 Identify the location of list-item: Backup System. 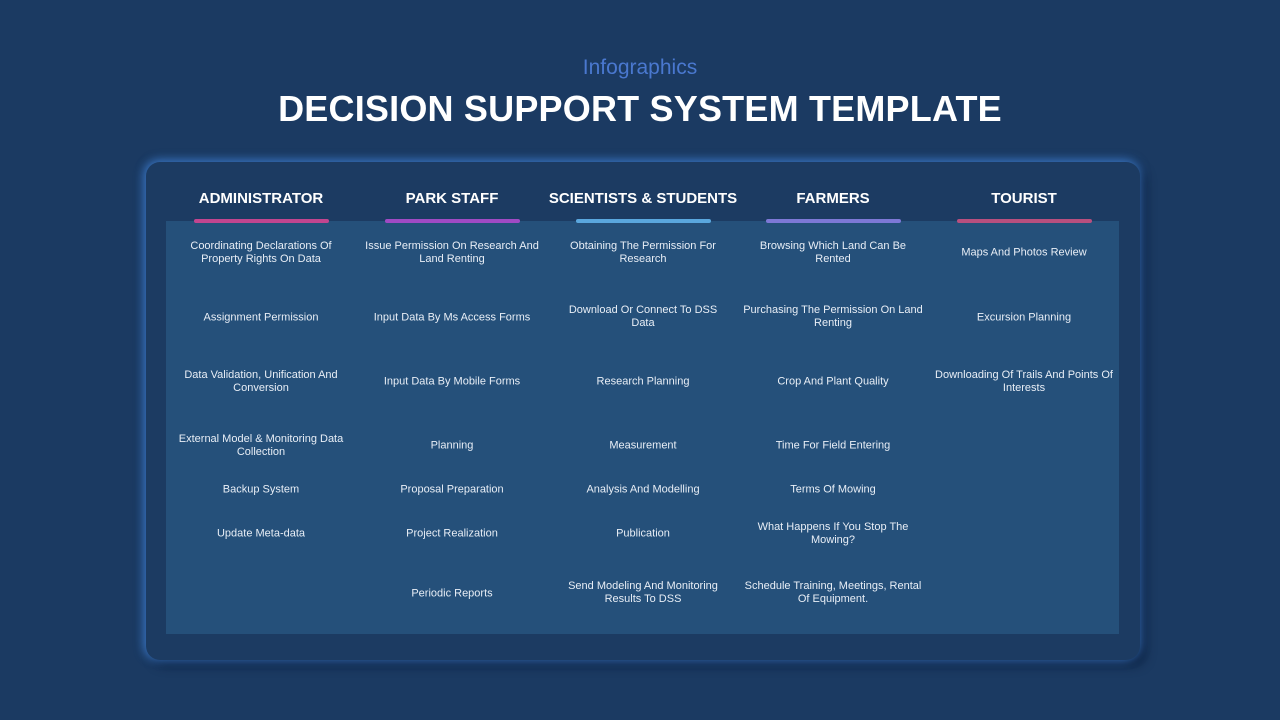
(261, 489).